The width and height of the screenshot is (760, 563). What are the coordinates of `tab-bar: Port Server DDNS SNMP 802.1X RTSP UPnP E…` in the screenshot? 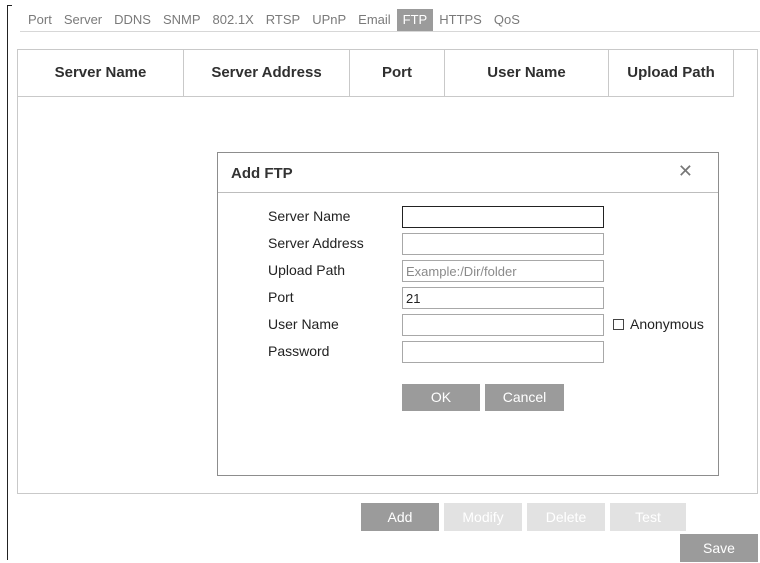 It's located at (274, 20).